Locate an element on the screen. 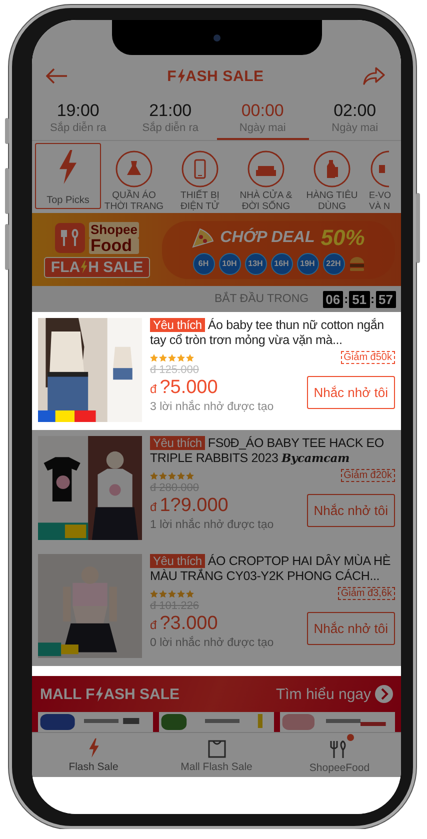 This screenshot has height=839, width=427. discount-percent: 50% is located at coordinates (342, 237).